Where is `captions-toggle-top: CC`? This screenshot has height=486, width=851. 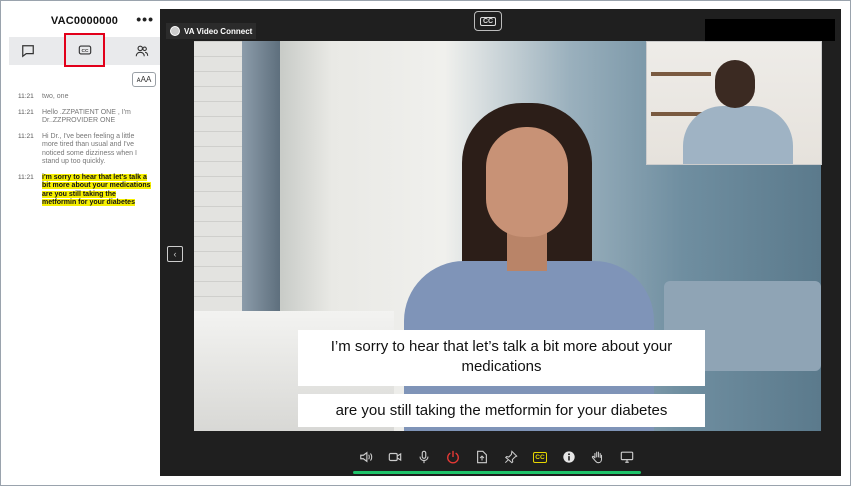 captions-toggle-top: CC is located at coordinates (488, 21).